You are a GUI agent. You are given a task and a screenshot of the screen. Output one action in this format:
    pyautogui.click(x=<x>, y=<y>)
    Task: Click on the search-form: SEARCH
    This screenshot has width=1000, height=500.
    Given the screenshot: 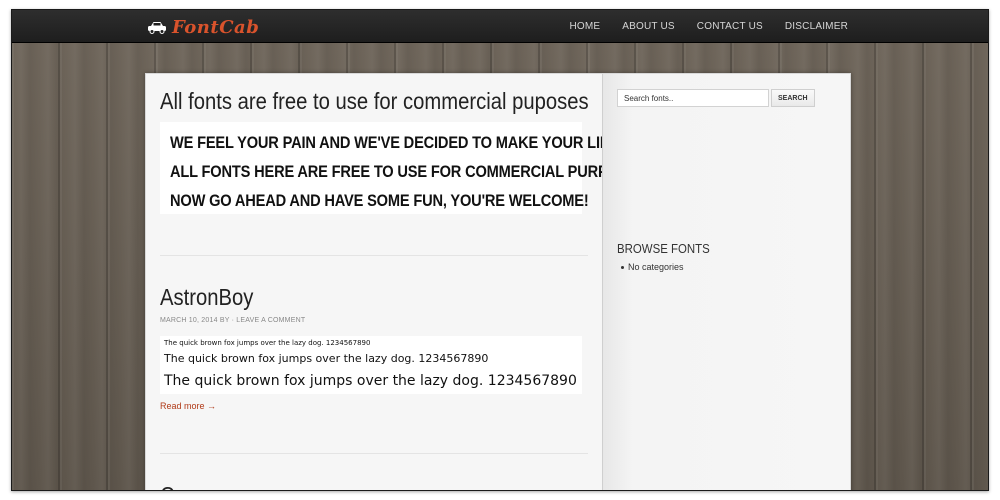 What is the action you would take?
    pyautogui.click(x=716, y=98)
    